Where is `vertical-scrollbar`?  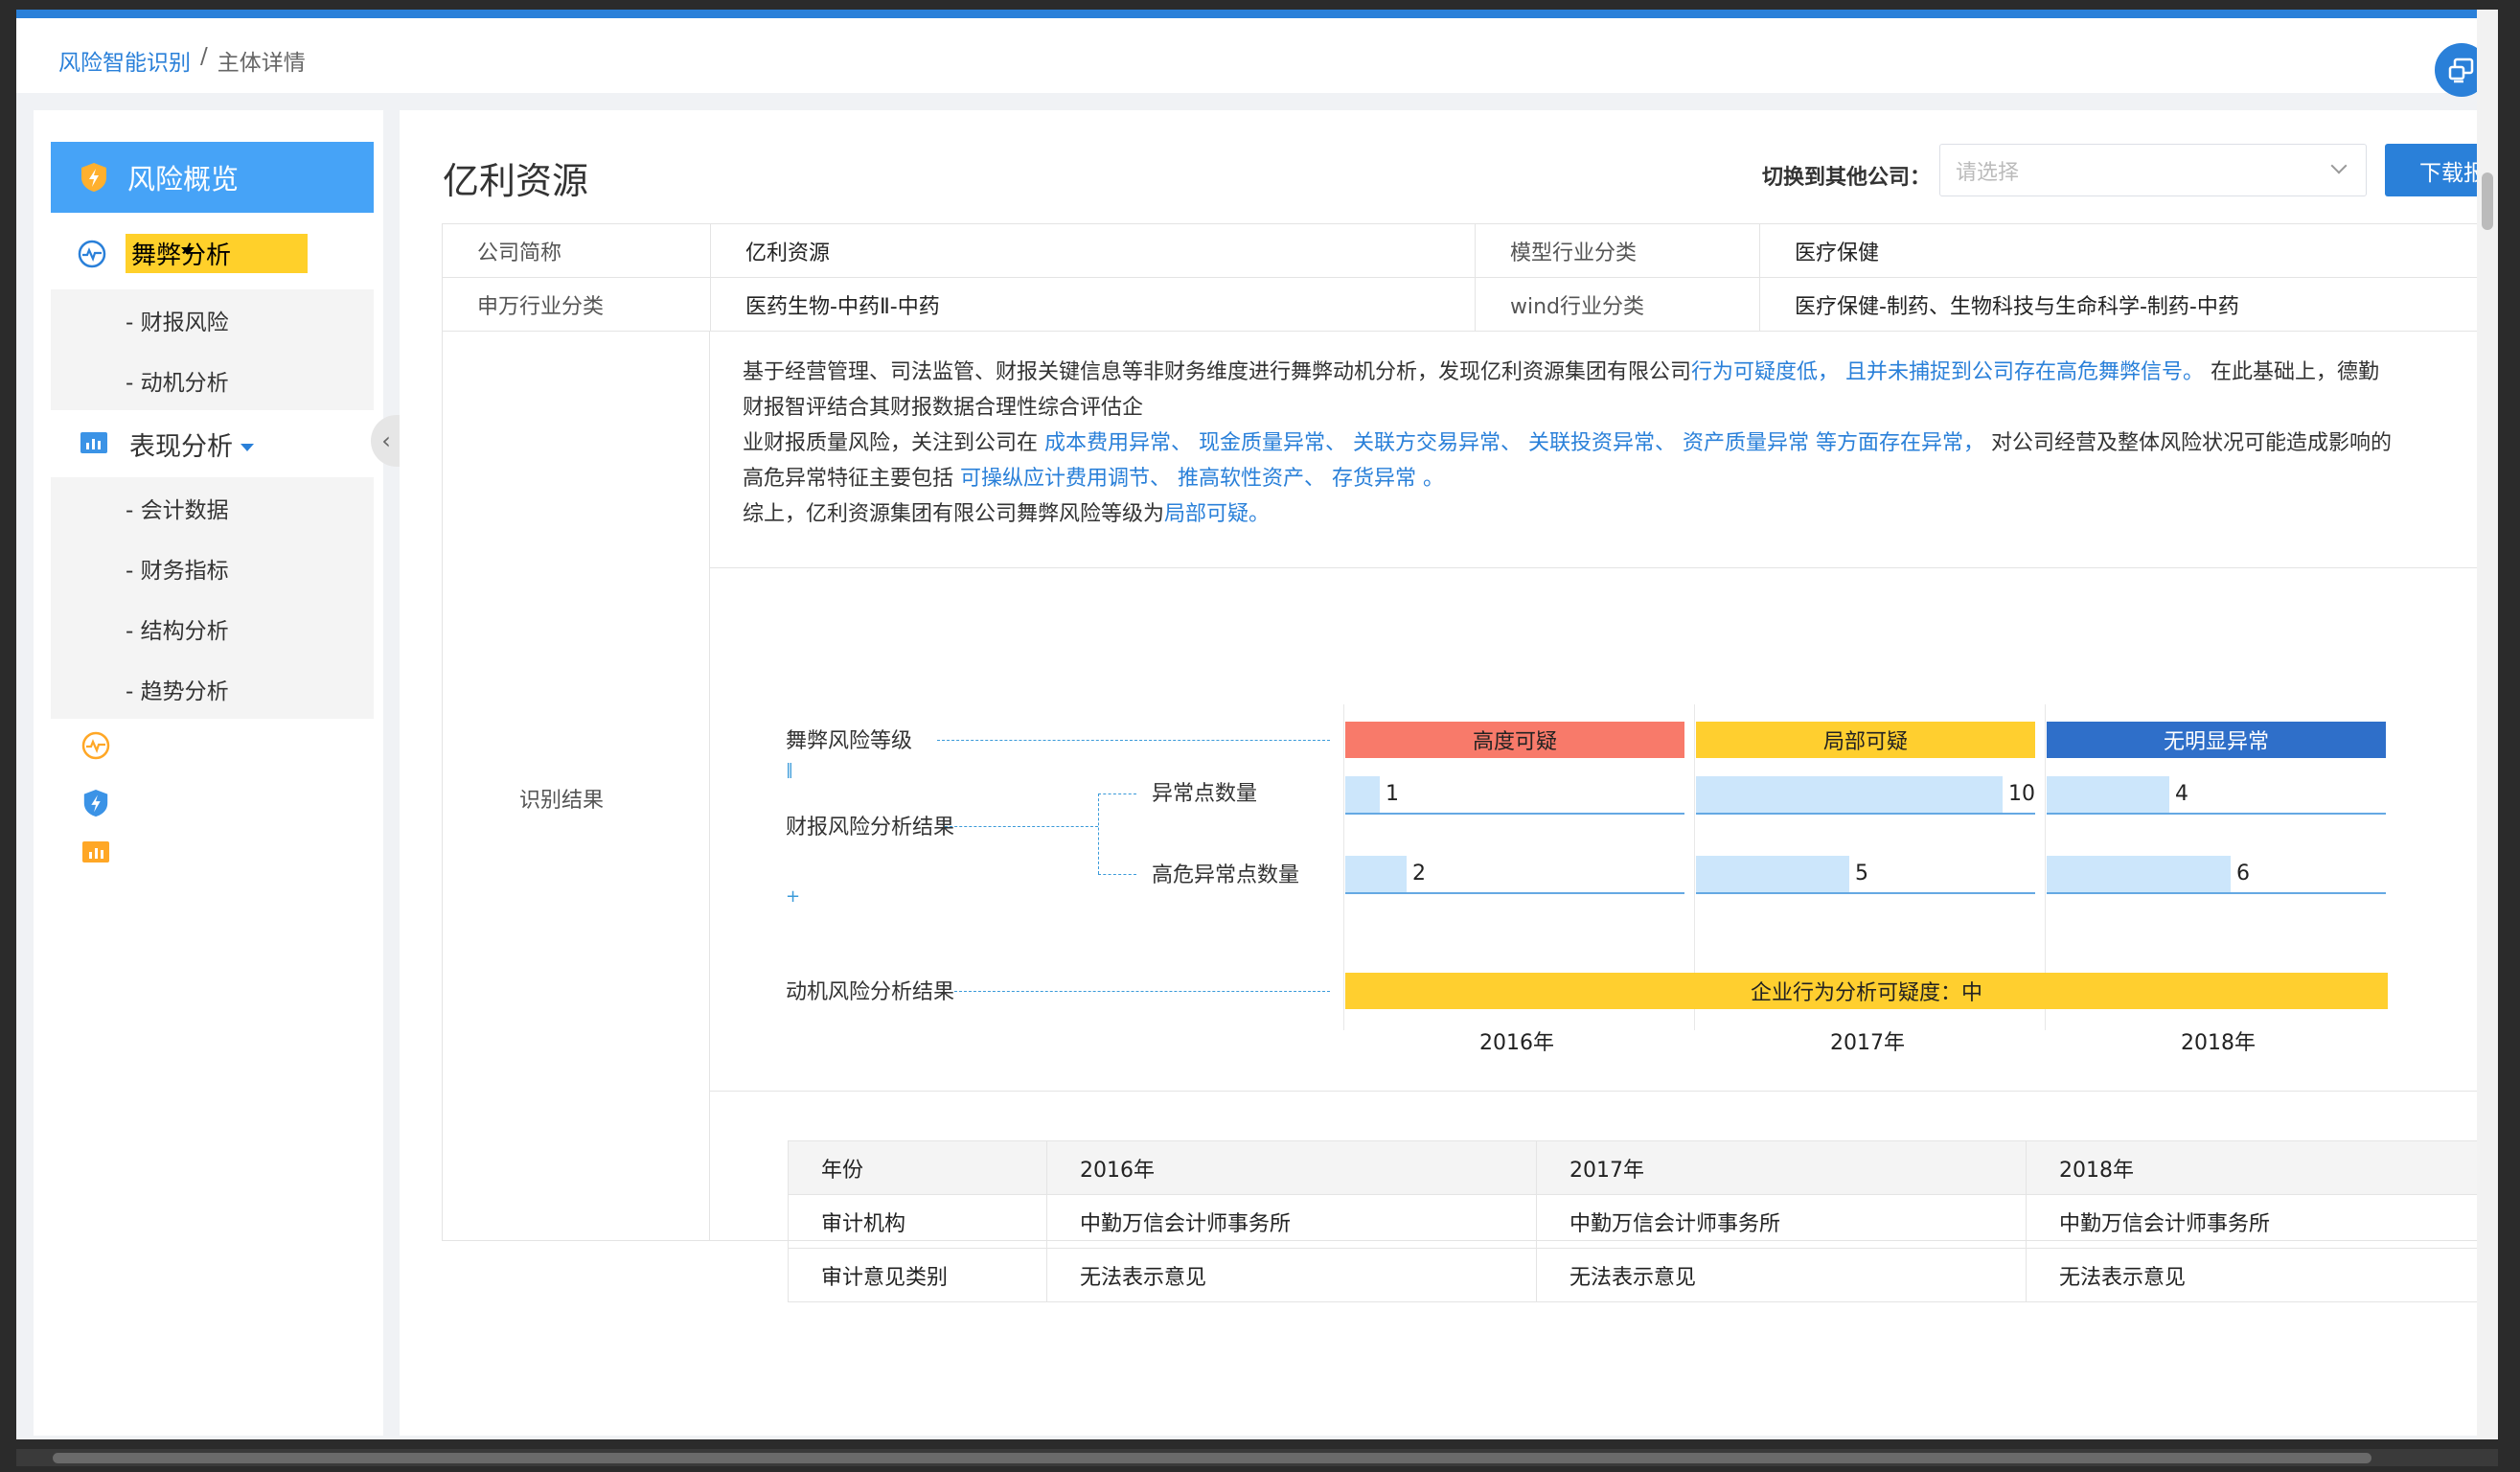 vertical-scrollbar is located at coordinates (2487, 724).